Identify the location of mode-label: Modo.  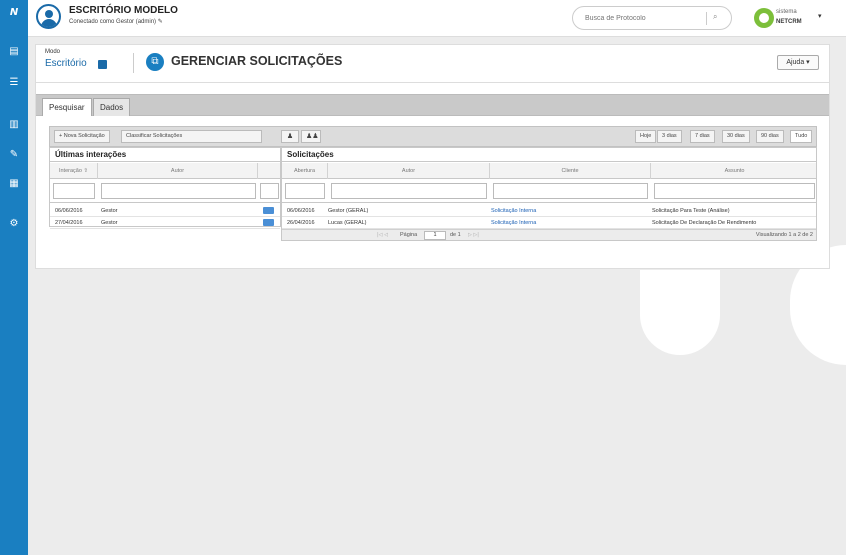
(53, 52).